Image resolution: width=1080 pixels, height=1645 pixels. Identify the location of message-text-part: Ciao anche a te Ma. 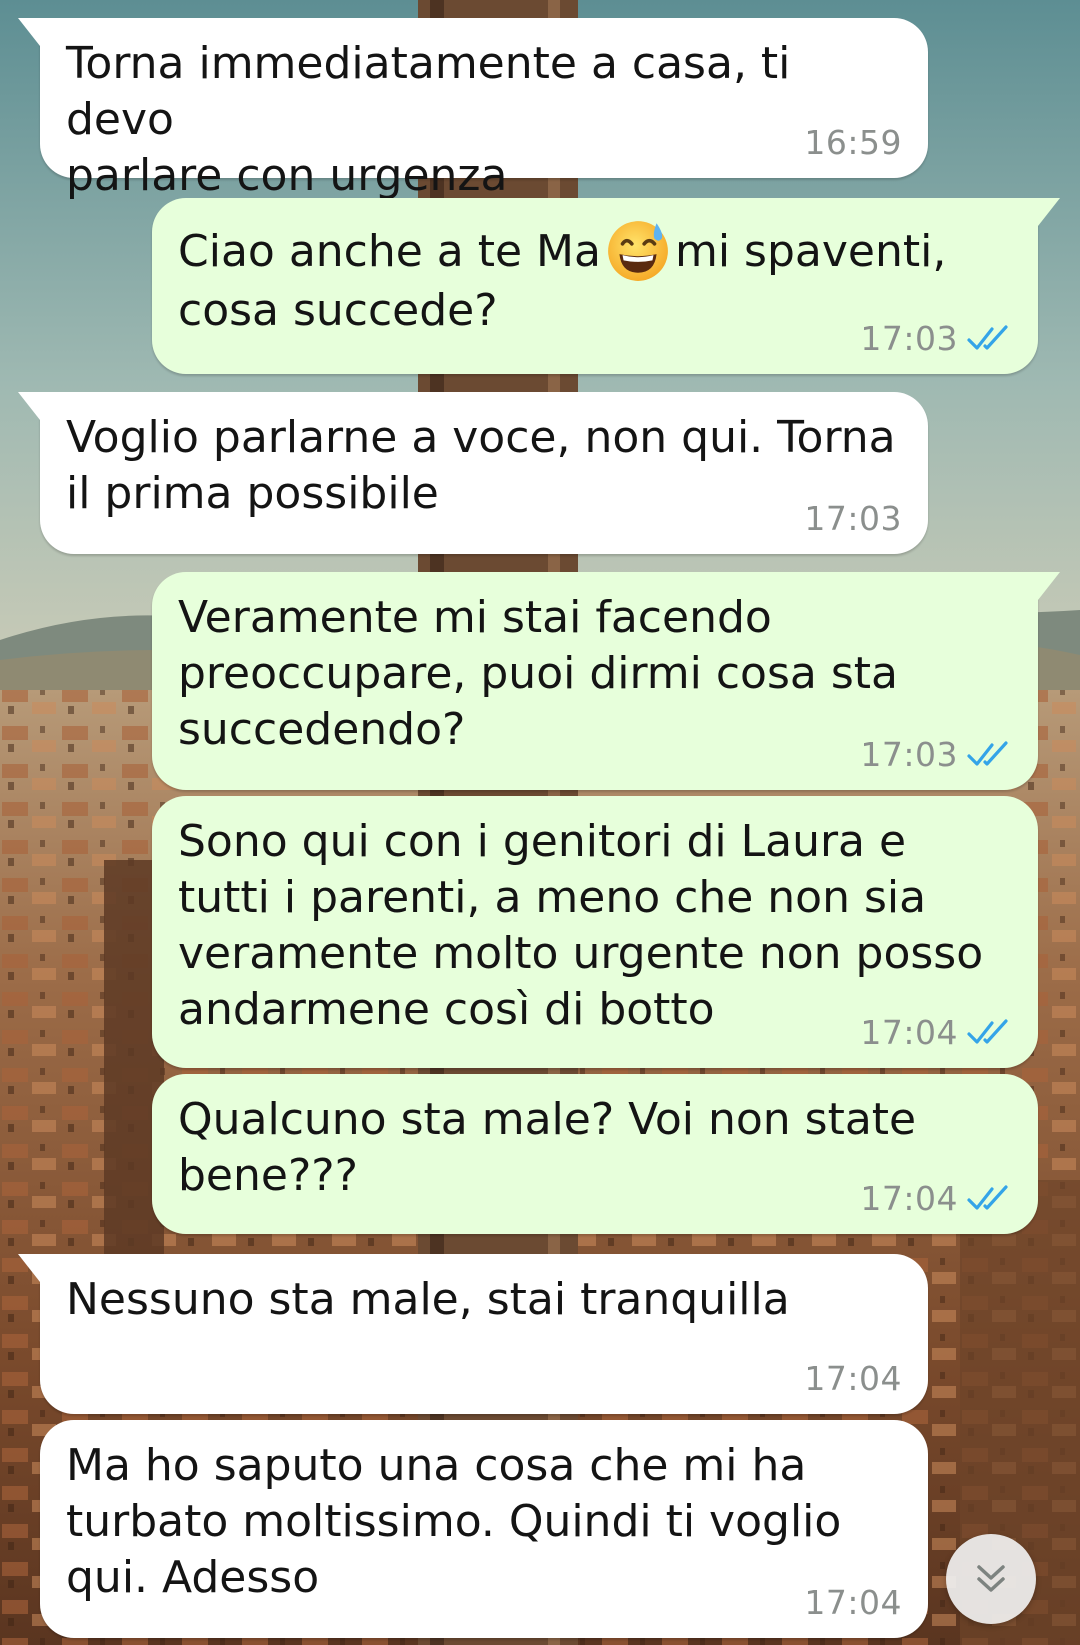
(389, 251).